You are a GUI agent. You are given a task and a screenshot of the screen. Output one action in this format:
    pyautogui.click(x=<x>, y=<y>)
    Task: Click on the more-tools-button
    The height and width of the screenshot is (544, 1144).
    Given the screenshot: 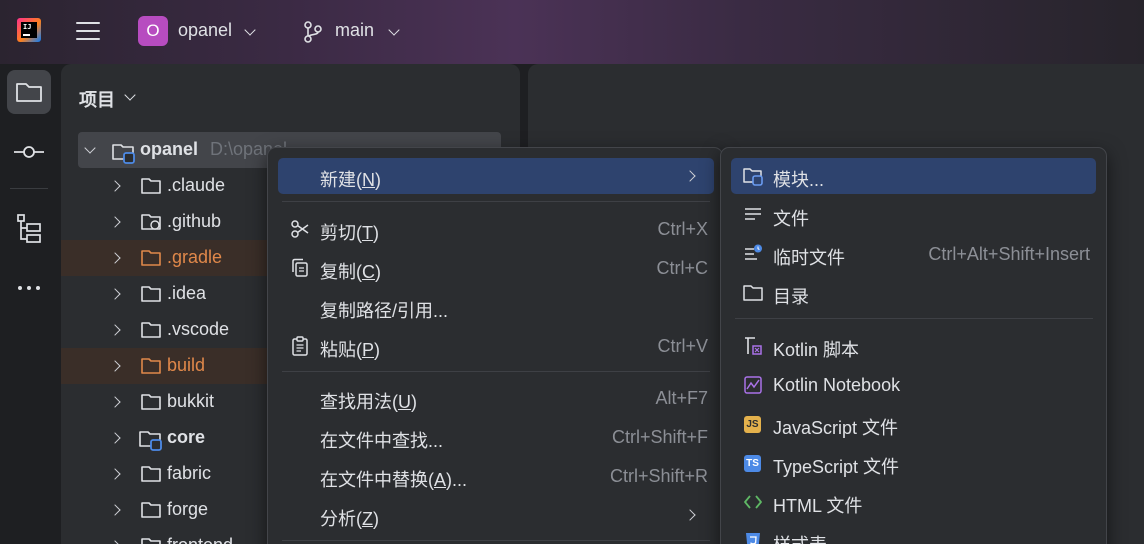 What is the action you would take?
    pyautogui.click(x=29, y=288)
    